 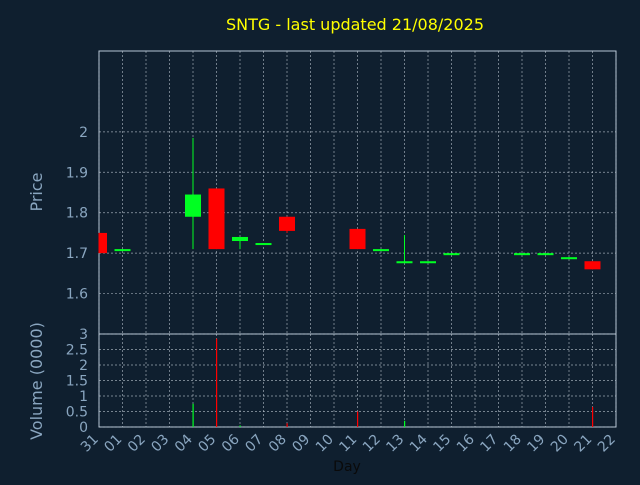 What do you see at coordinates (36, 381) in the screenshot?
I see `volume-y-axis-label: Volume (0000)` at bounding box center [36, 381].